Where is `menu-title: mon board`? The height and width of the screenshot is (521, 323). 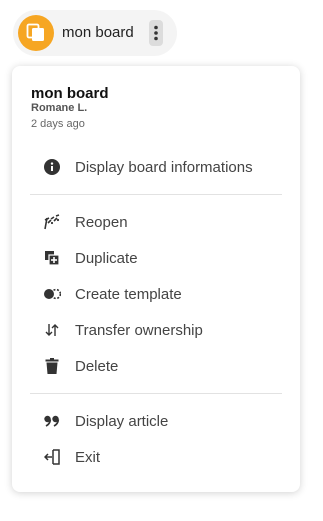 menu-title: mon board is located at coordinates (70, 93).